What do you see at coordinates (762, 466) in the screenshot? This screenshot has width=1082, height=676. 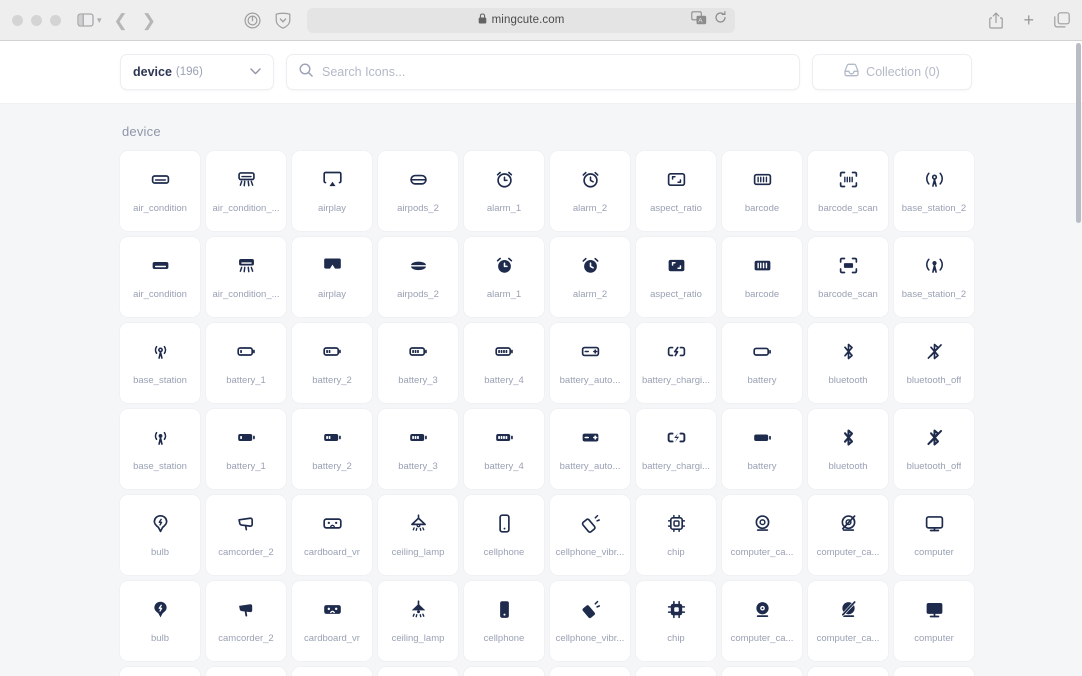 I see `icon-label: battery` at bounding box center [762, 466].